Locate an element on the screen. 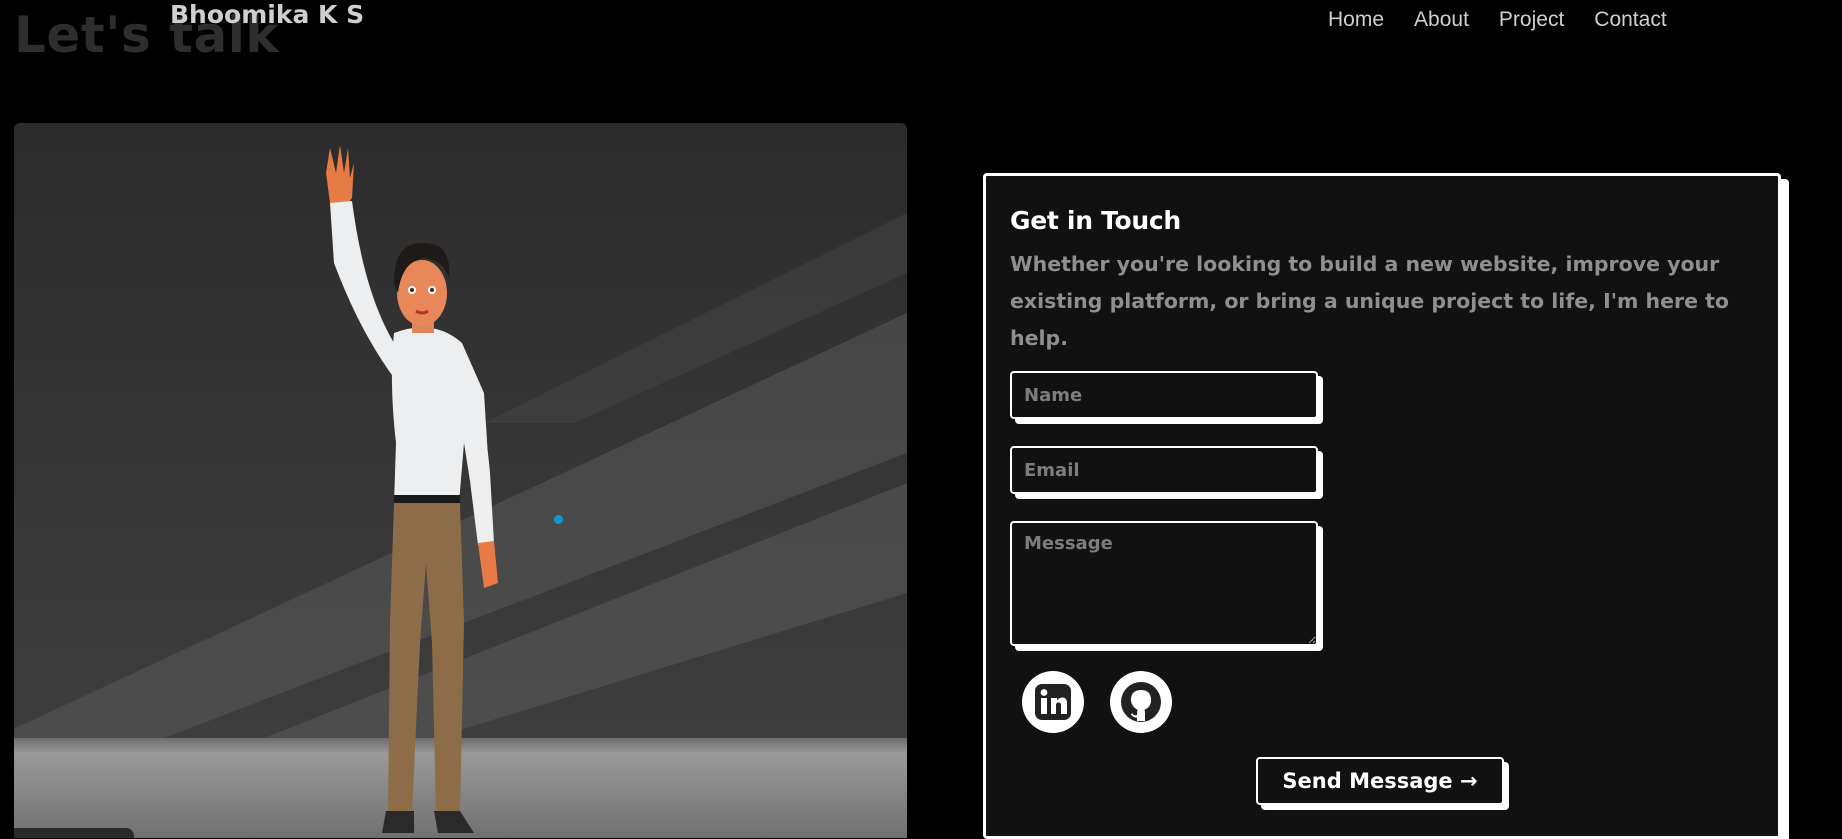 The width and height of the screenshot is (1842, 839). nav-contact: Contact is located at coordinates (1630, 20).